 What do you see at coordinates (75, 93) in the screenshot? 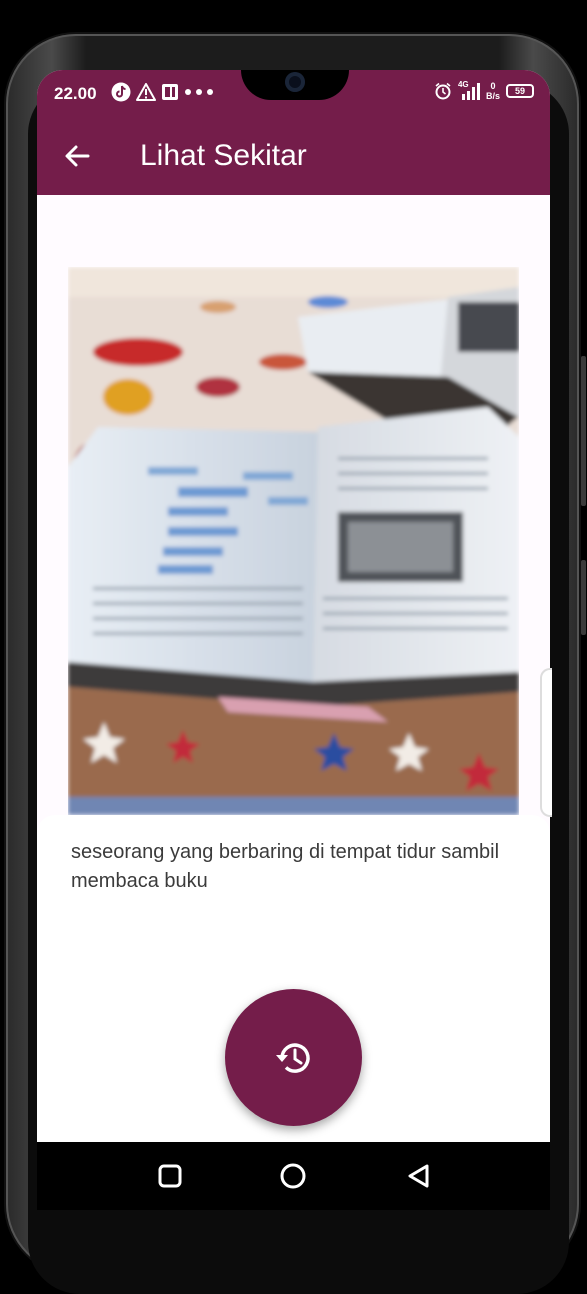
I see `status-time: 22.00` at bounding box center [75, 93].